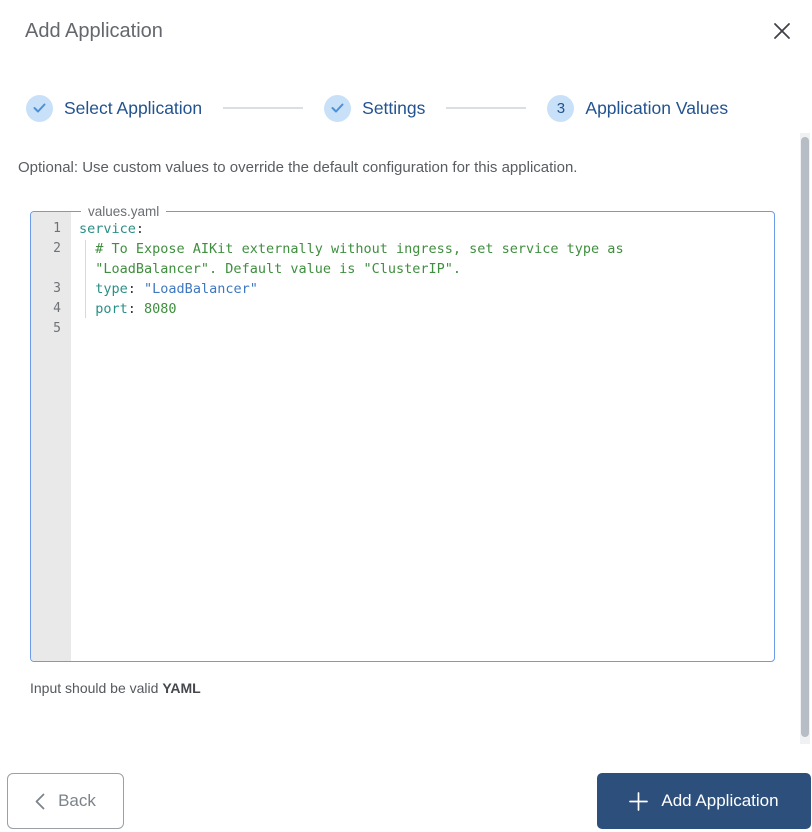 The height and width of the screenshot is (832, 812). Describe the element at coordinates (394, 107) in the screenshot. I see `step-2-label: Settings` at that location.